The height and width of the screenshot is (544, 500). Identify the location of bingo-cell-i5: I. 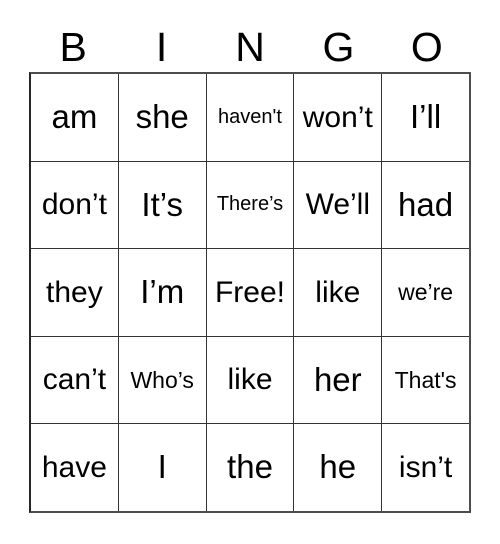
(162, 467).